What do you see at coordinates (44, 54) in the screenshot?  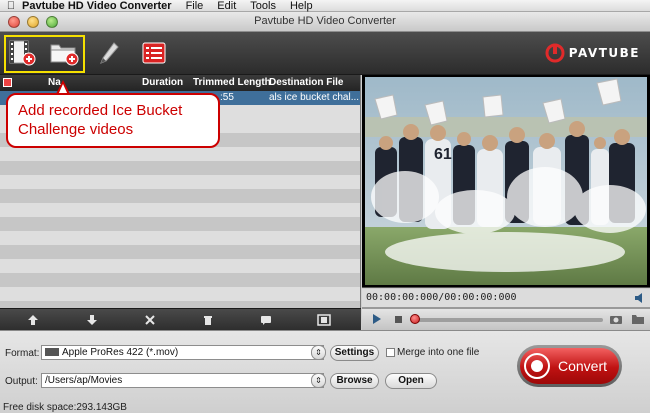 I see `add-buttons-highlight` at bounding box center [44, 54].